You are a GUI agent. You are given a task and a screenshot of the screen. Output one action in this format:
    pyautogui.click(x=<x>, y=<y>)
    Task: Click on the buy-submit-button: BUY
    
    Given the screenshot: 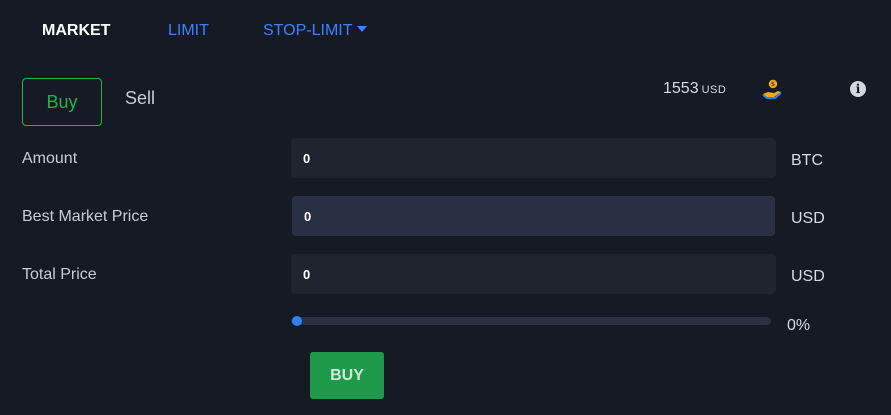 What is the action you would take?
    pyautogui.click(x=347, y=375)
    